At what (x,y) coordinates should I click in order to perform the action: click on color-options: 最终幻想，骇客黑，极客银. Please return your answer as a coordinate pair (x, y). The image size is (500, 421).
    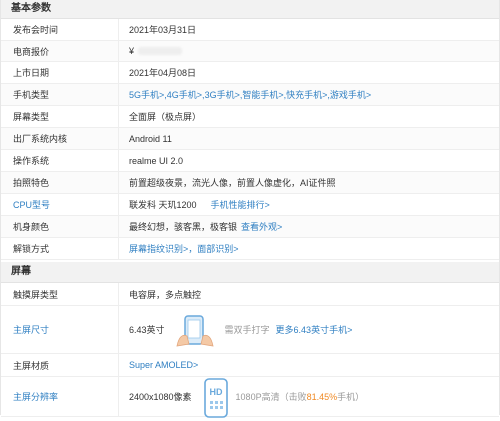
    Looking at the image, I should click on (183, 227).